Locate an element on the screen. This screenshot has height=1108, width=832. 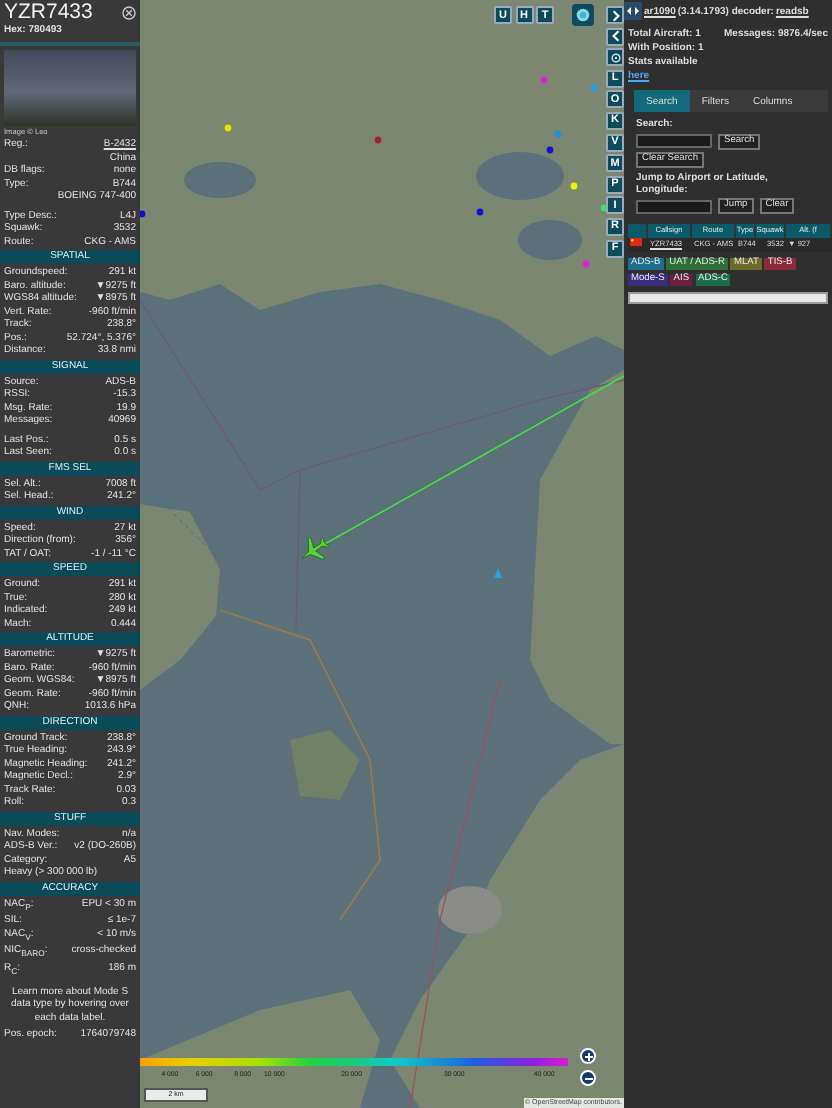
aircraft-icon is located at coordinates (315, 548).